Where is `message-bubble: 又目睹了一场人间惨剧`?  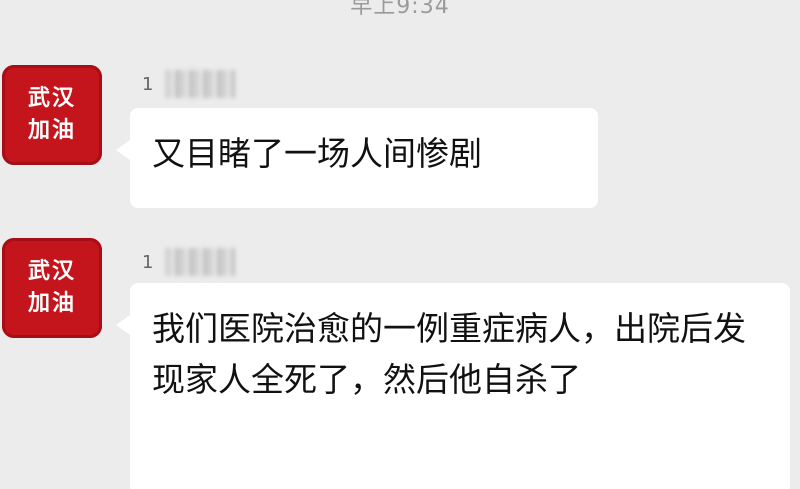
message-bubble: 又目睹了一场人间惨剧 is located at coordinates (357, 158).